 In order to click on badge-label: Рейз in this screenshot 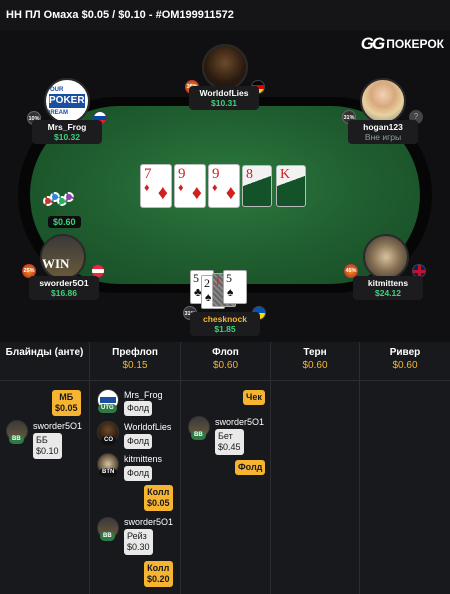, I will do `click(137, 536)`.